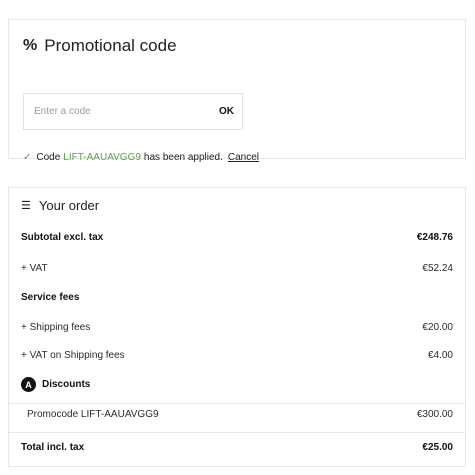  Describe the element at coordinates (440, 355) in the screenshot. I see `vat-shipping-value: €4.00` at that location.